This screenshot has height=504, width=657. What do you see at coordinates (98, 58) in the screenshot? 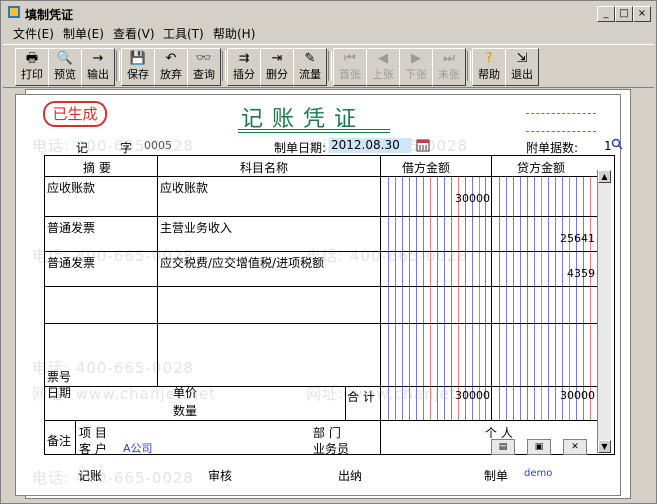
I see `export-icon: →` at bounding box center [98, 58].